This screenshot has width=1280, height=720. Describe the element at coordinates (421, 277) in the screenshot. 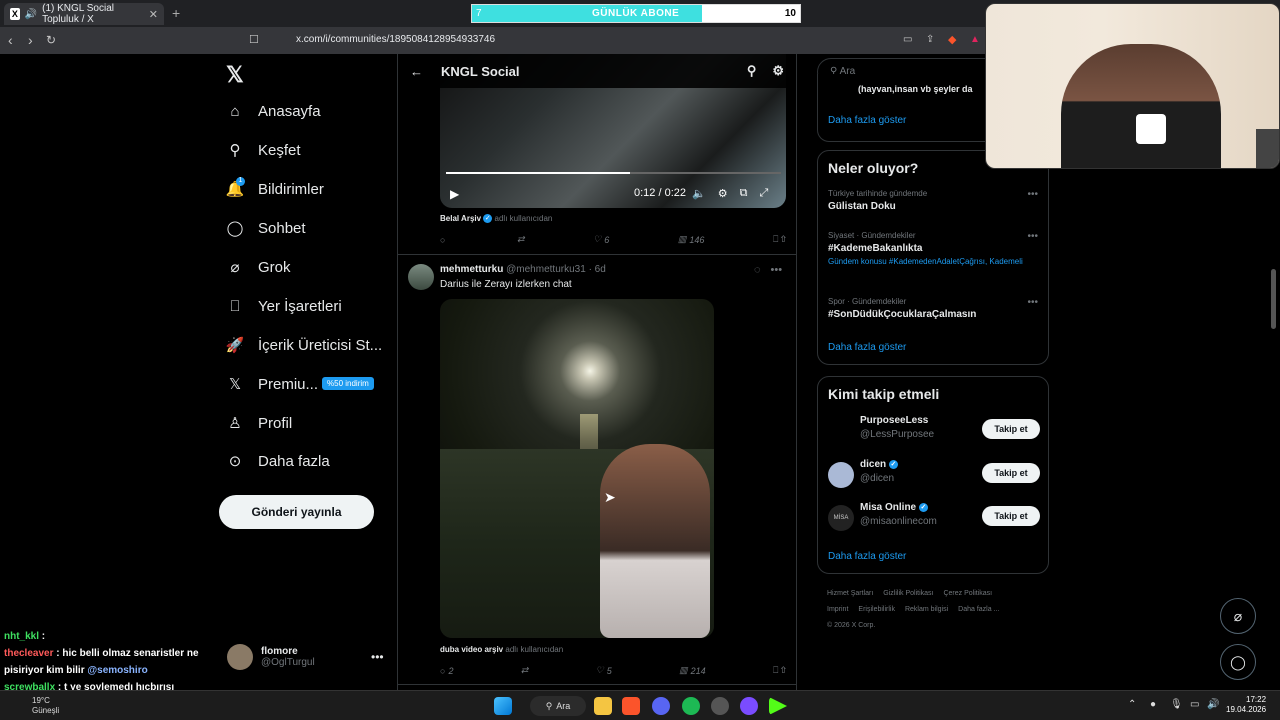

I see `avatar` at that location.